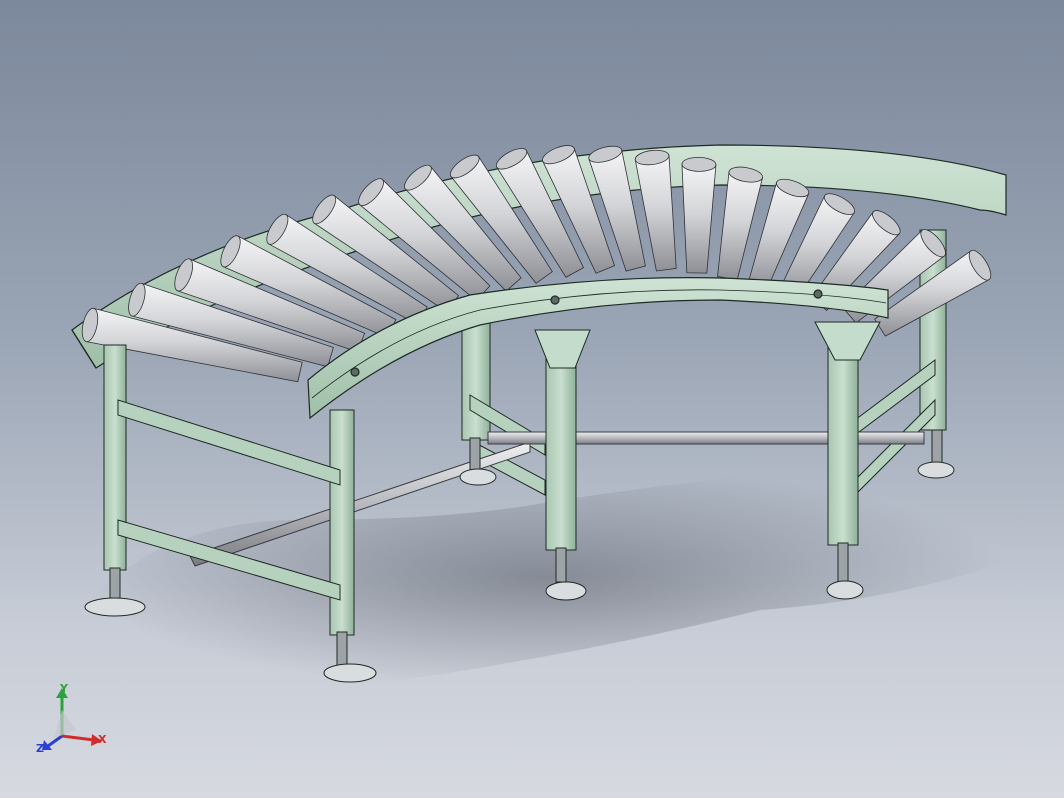 The width and height of the screenshot is (1064, 798). What do you see at coordinates (87, 725) in the screenshot?
I see `orientation-triad: Y X Z` at bounding box center [87, 725].